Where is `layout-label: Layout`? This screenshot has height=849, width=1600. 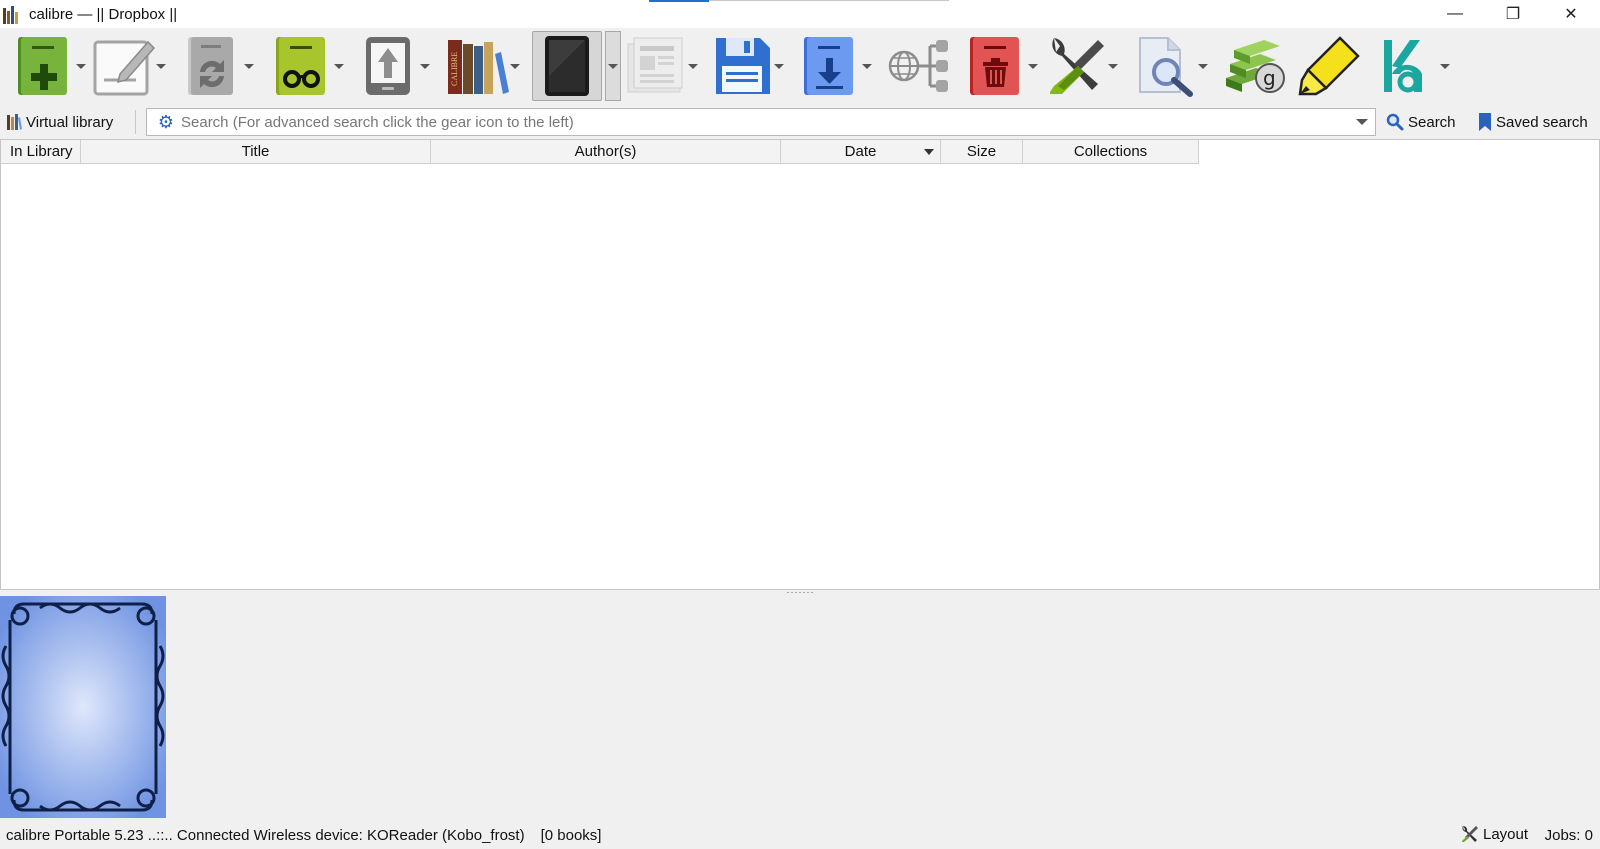 layout-label: Layout is located at coordinates (1506, 834).